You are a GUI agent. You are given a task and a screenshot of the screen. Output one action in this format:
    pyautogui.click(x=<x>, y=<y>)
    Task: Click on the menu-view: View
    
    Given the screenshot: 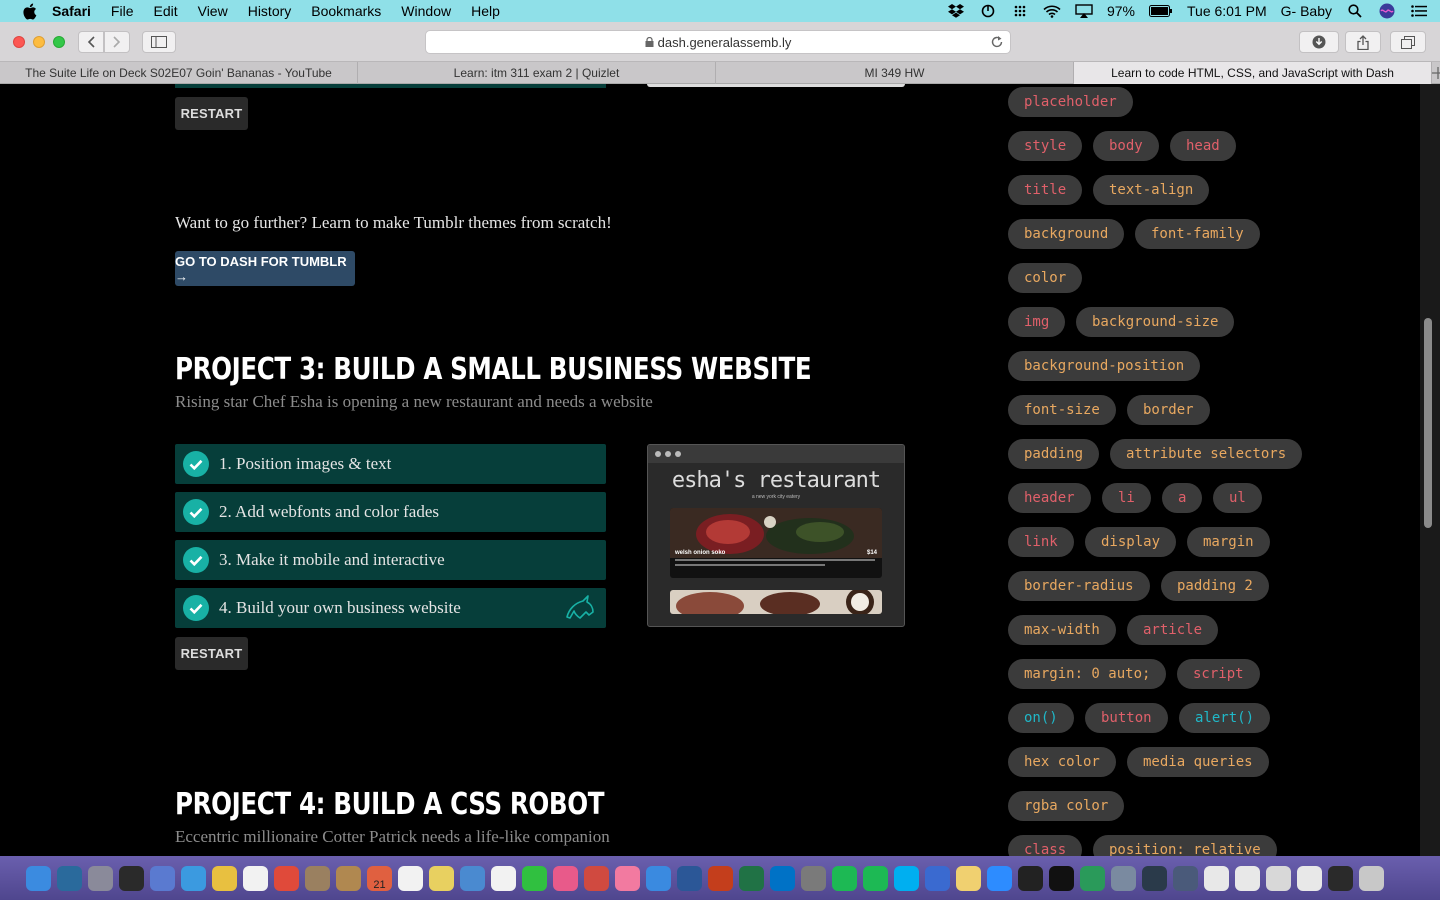 What is the action you would take?
    pyautogui.click(x=213, y=11)
    